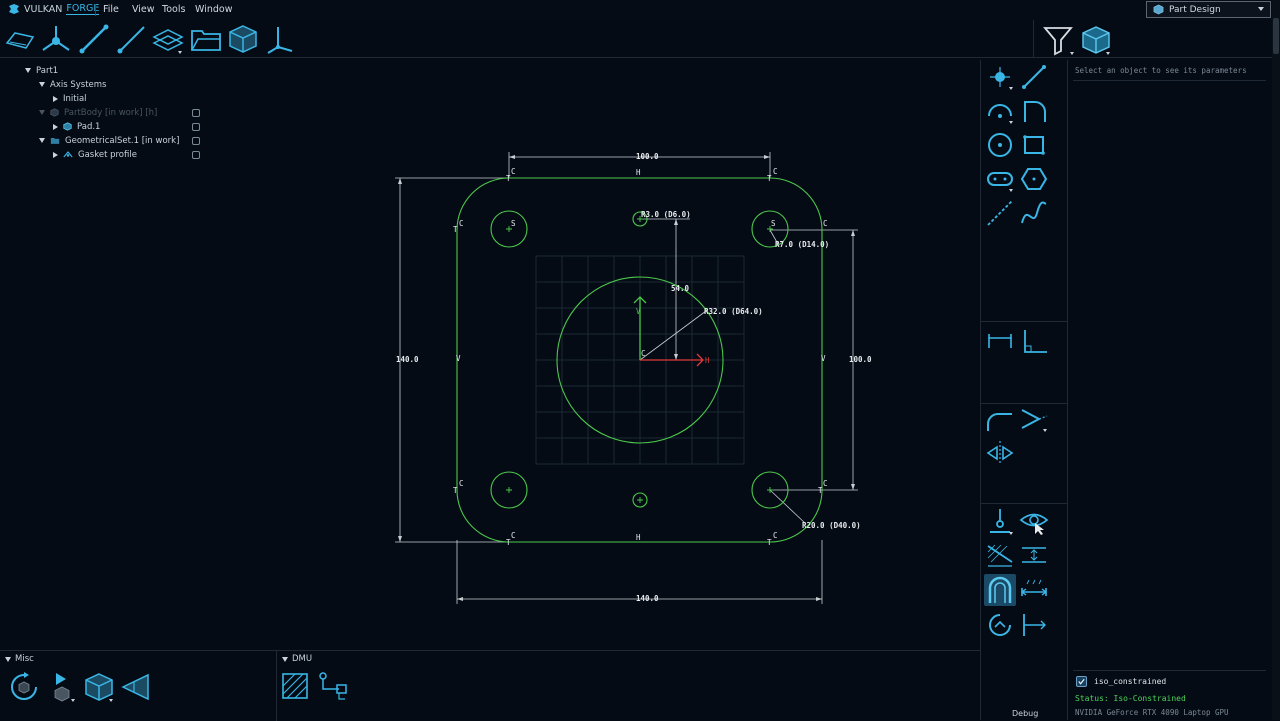  What do you see at coordinates (99, 687) in the screenshot?
I see `solid-cube-icon` at bounding box center [99, 687].